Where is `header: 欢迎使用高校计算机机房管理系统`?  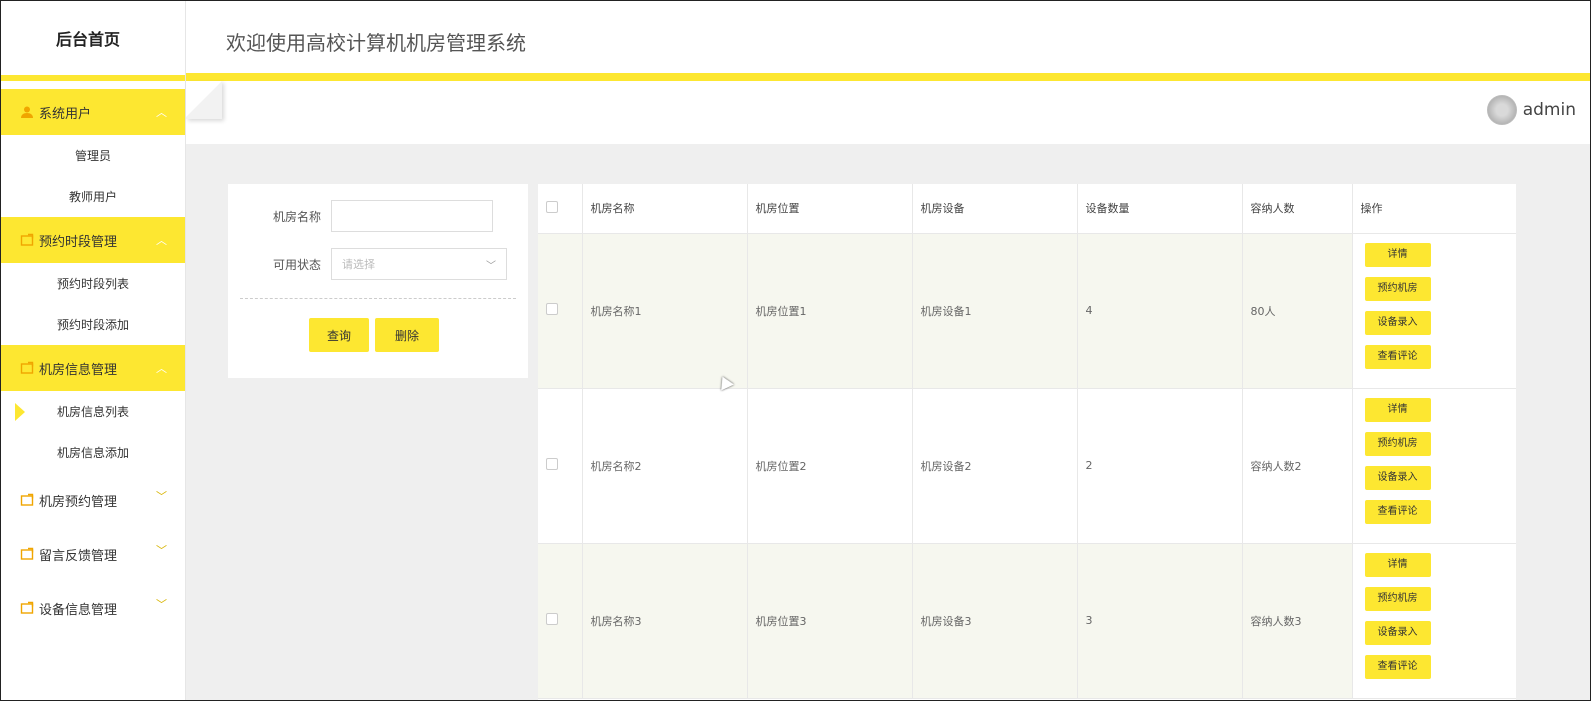
header: 欢迎使用高校计算机机房管理系统 is located at coordinates (888, 38).